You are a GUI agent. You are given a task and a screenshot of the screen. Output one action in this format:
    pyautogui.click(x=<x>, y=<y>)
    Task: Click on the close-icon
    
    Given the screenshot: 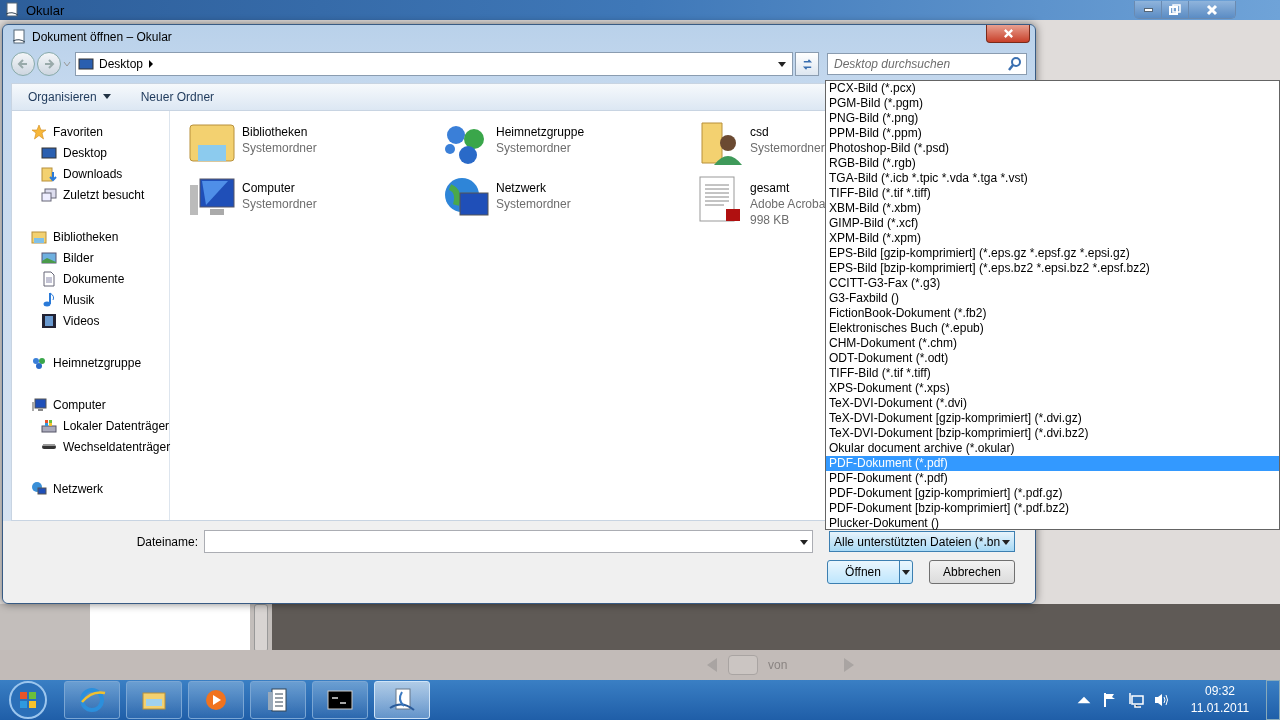 What is the action you would take?
    pyautogui.click(x=1008, y=33)
    